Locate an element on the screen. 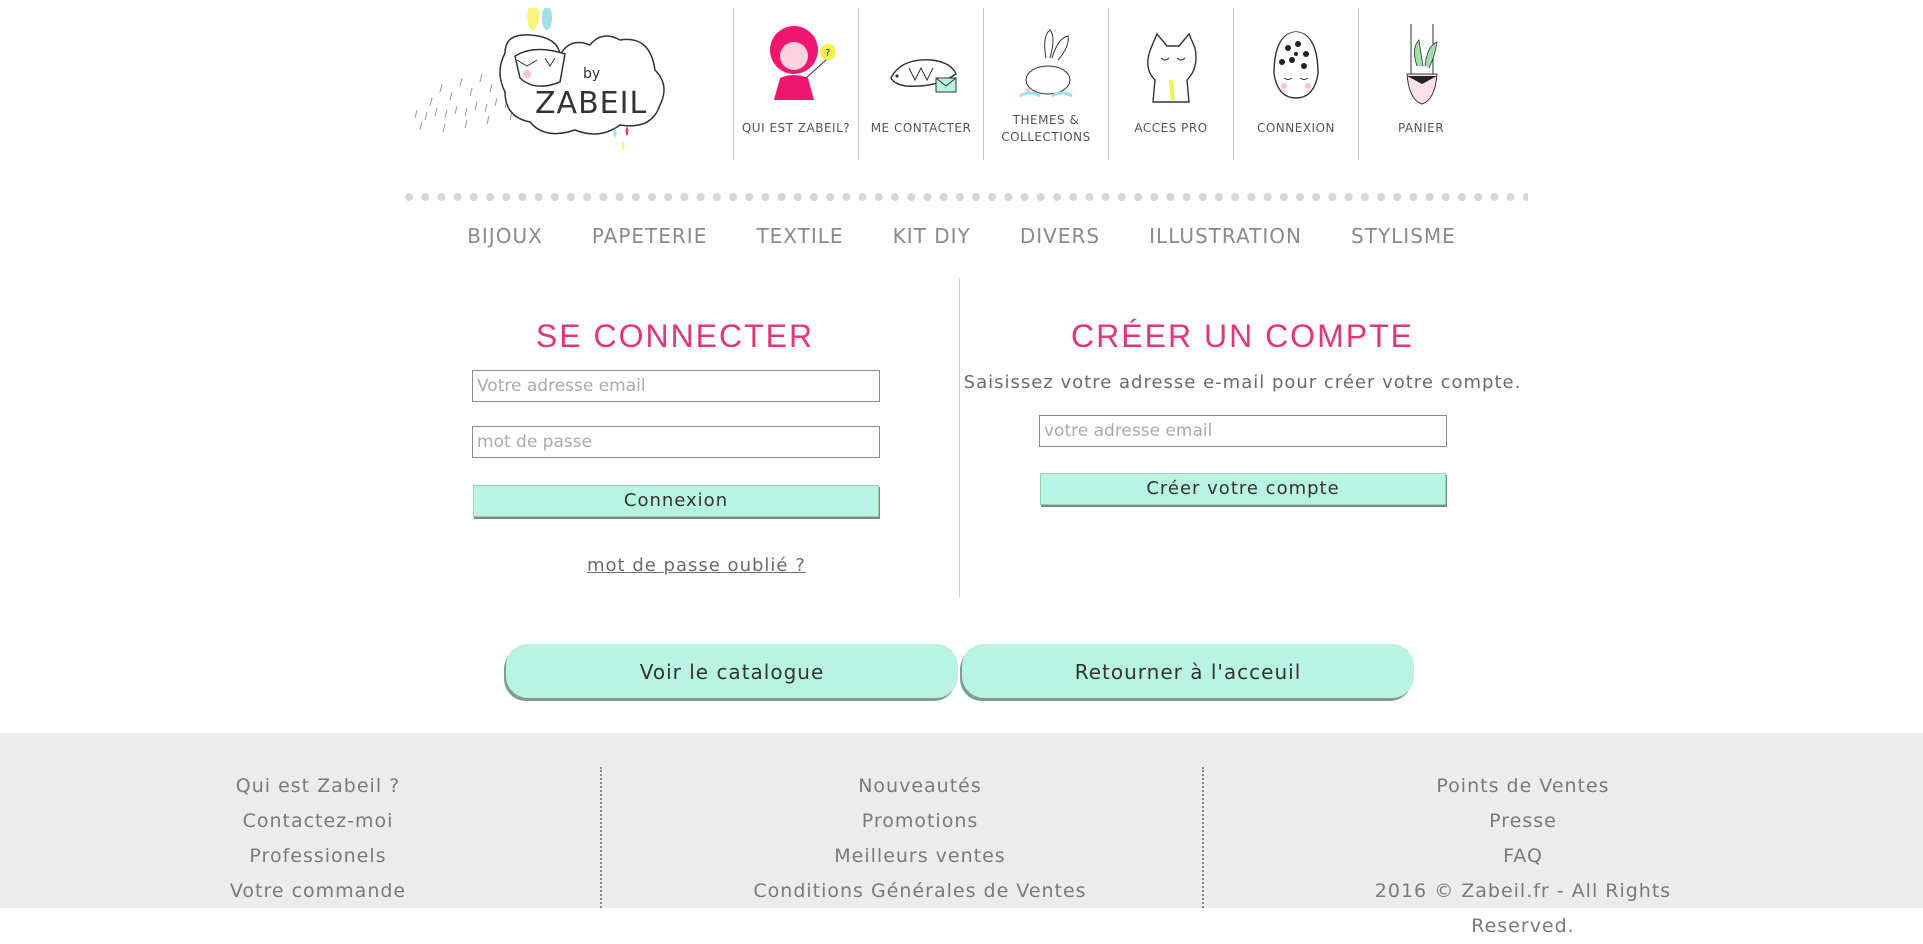  catnav-stylisme: STYLISME is located at coordinates (1403, 236).